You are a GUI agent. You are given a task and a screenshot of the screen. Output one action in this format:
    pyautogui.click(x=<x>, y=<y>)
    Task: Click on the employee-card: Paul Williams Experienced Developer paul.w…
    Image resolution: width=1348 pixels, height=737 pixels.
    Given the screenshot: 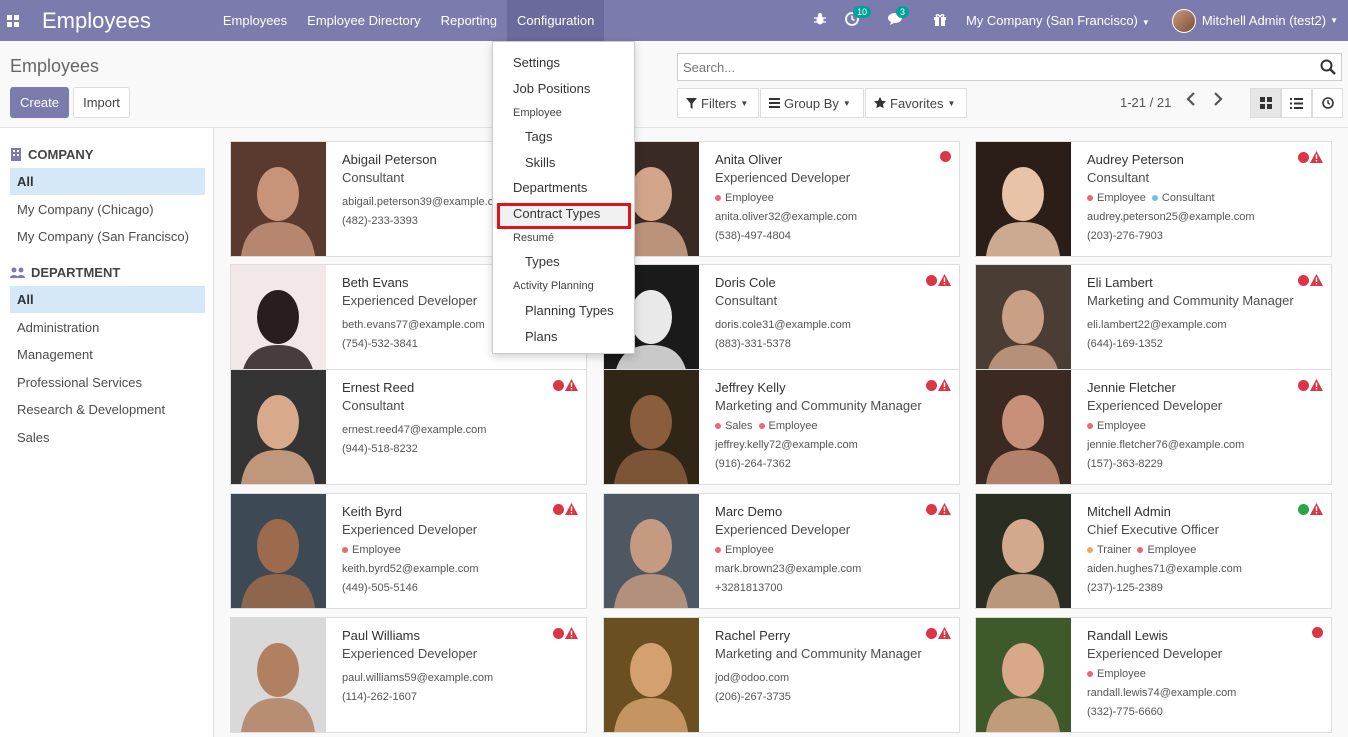 What is the action you would take?
    pyautogui.click(x=408, y=675)
    